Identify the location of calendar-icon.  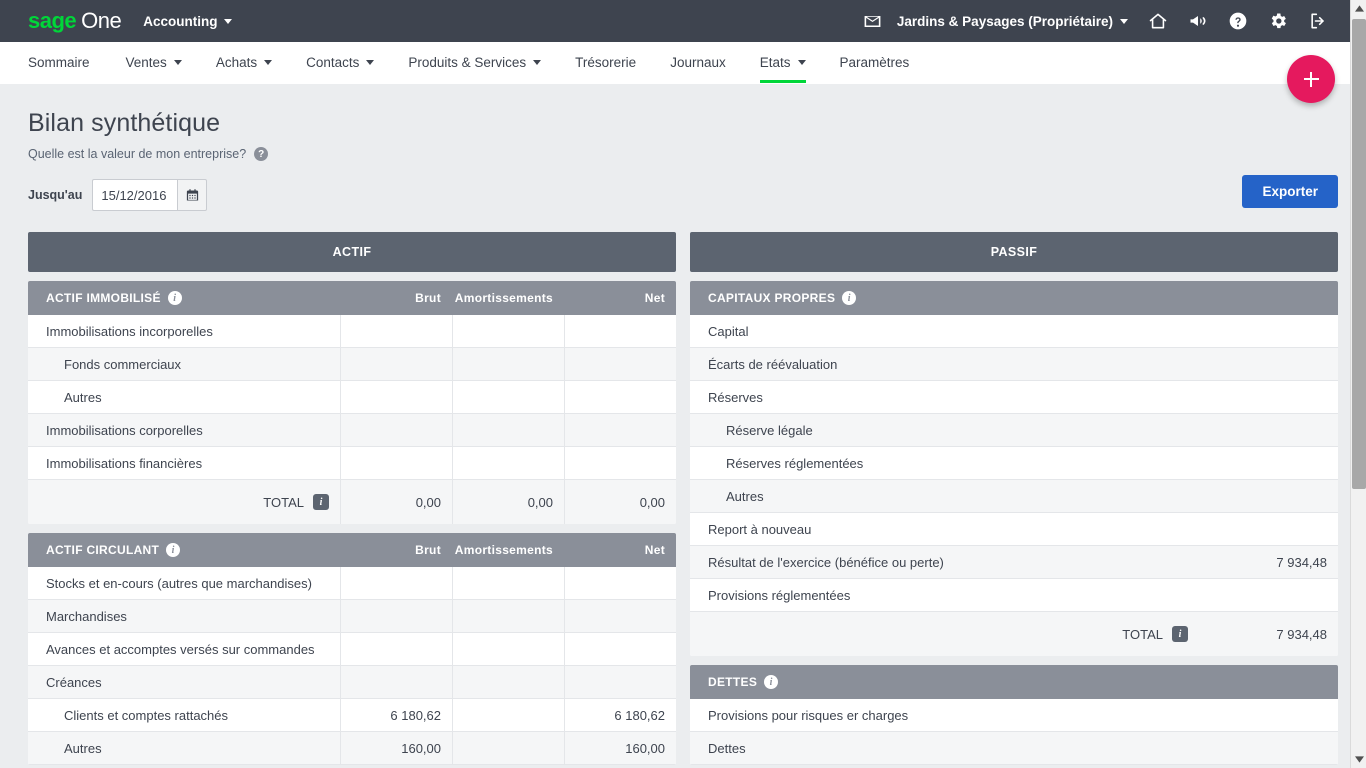
(192, 195).